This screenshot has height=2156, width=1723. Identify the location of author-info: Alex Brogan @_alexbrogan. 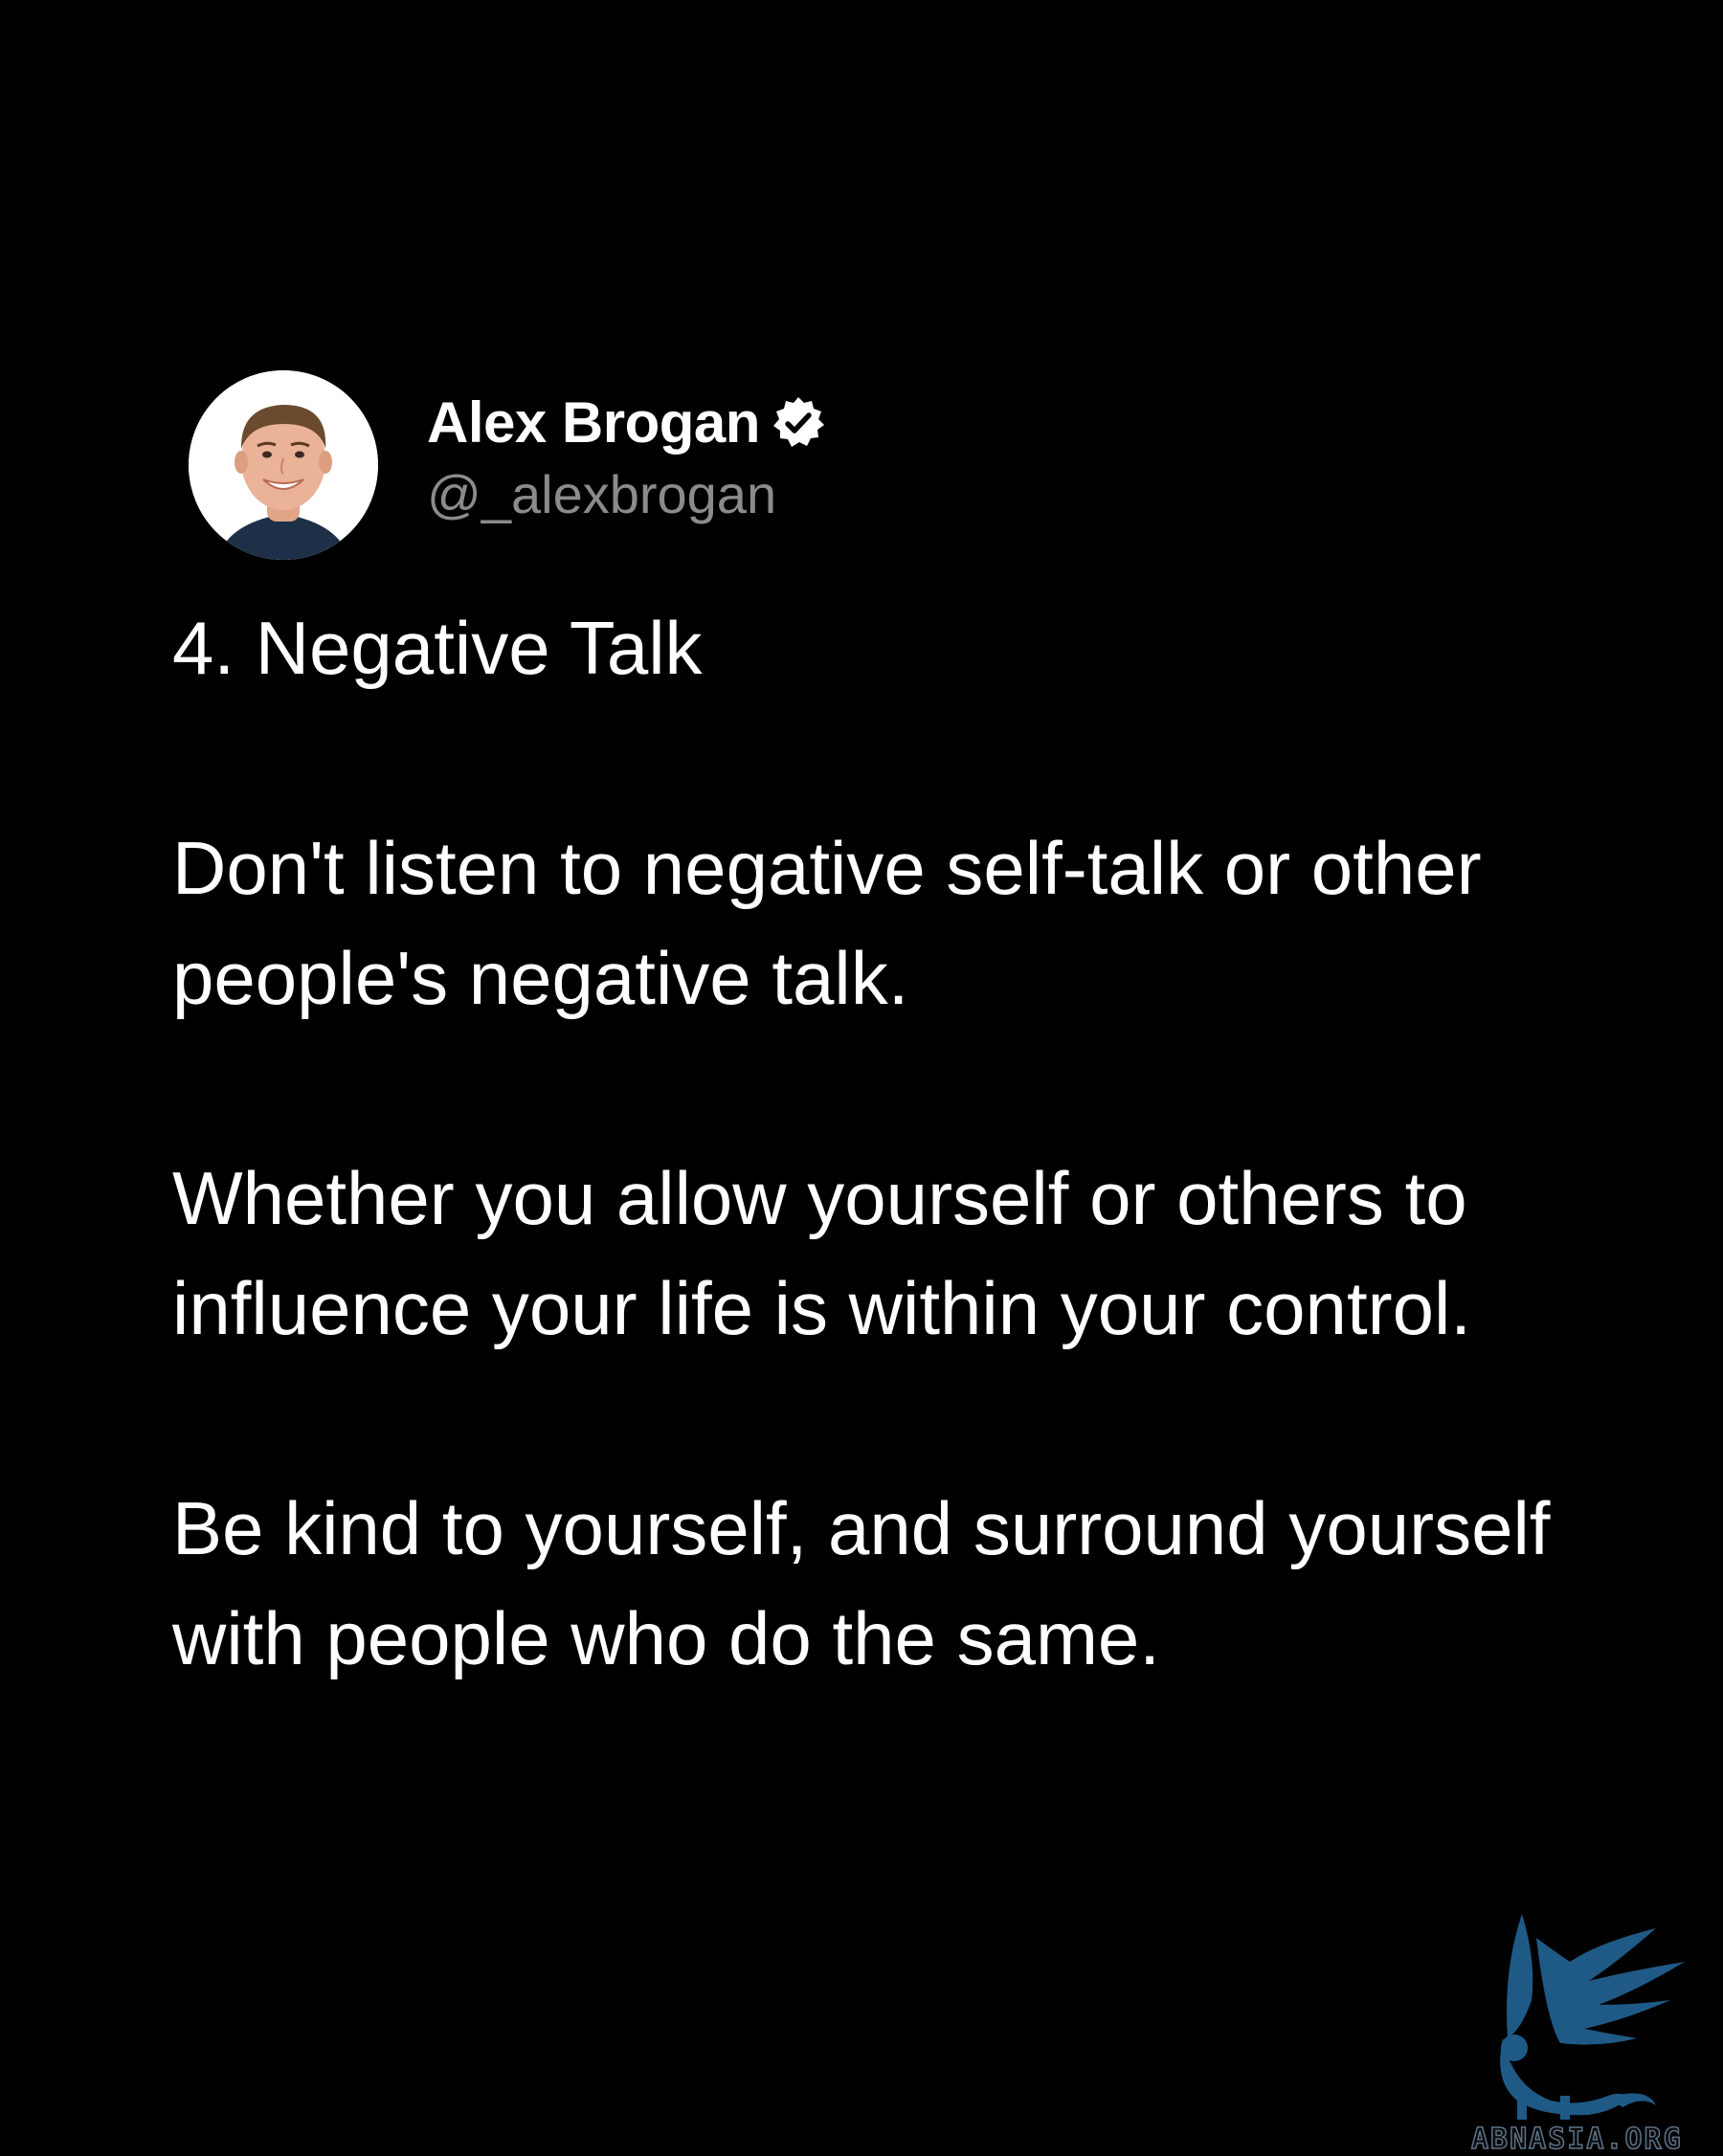
(627, 456).